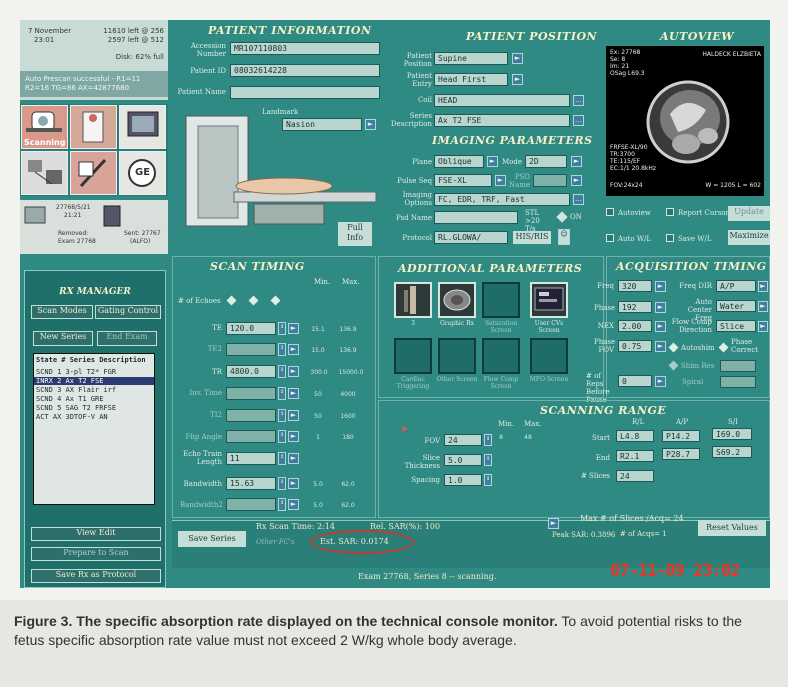 This screenshot has width=788, height=687. What do you see at coordinates (305, 70) in the screenshot?
I see `patient-id-field: 08032614228` at bounding box center [305, 70].